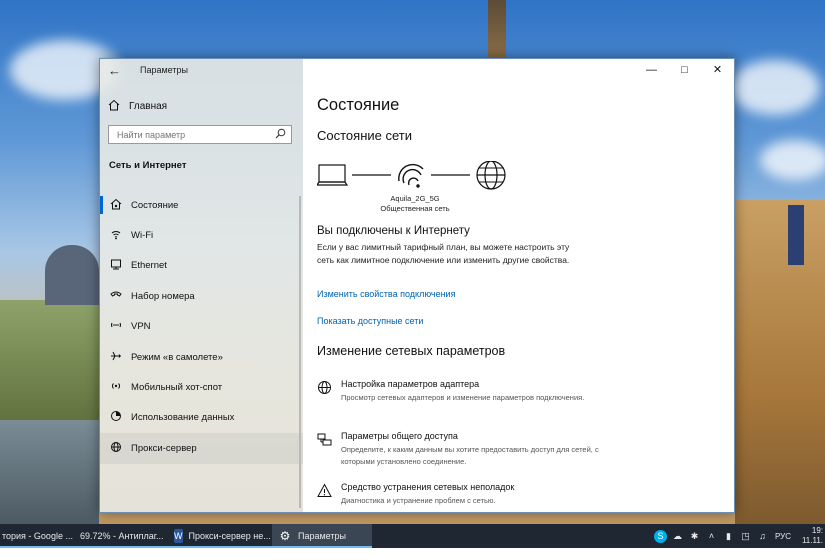 This screenshot has width=825, height=560. I want to click on screen-bottom-strip, so click(412, 554).